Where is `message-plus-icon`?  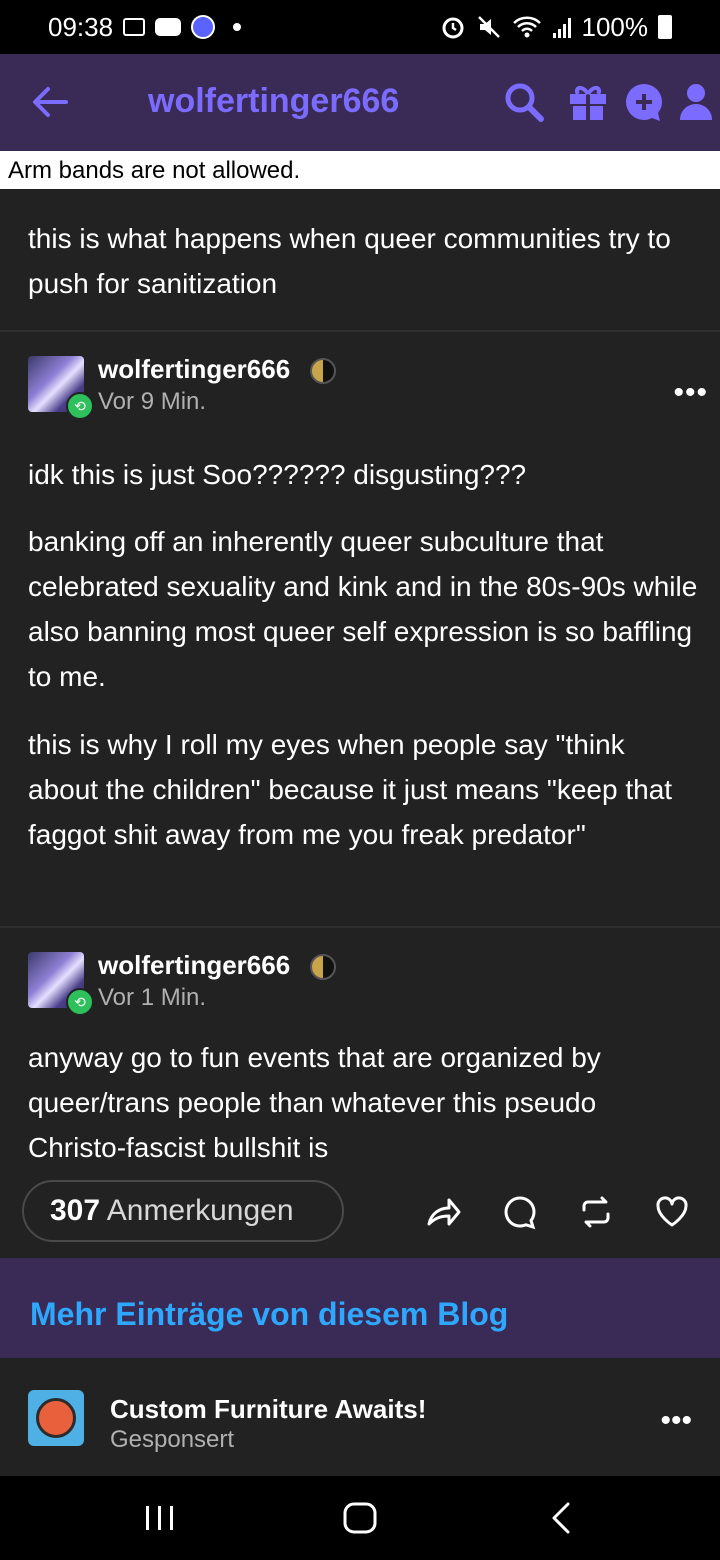 message-plus-icon is located at coordinates (644, 102).